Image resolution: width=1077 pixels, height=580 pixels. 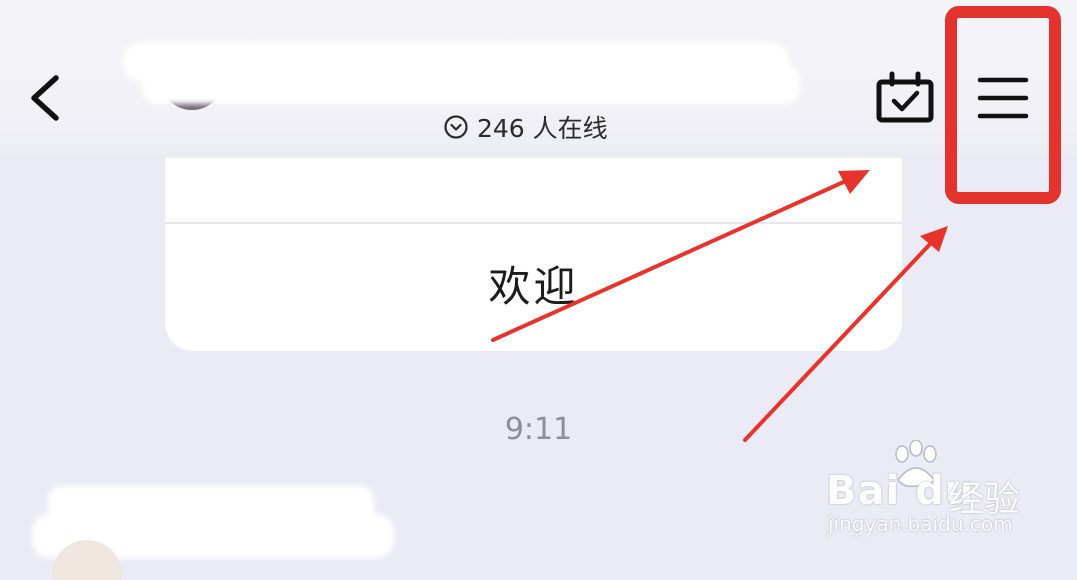 I want to click on online-count-text: 246 人在线, so click(x=542, y=128).